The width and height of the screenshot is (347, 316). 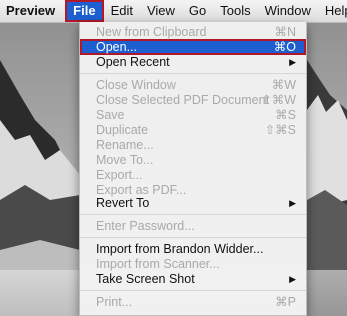 I want to click on menu-item-label: New from Clipboard, so click(x=151, y=32).